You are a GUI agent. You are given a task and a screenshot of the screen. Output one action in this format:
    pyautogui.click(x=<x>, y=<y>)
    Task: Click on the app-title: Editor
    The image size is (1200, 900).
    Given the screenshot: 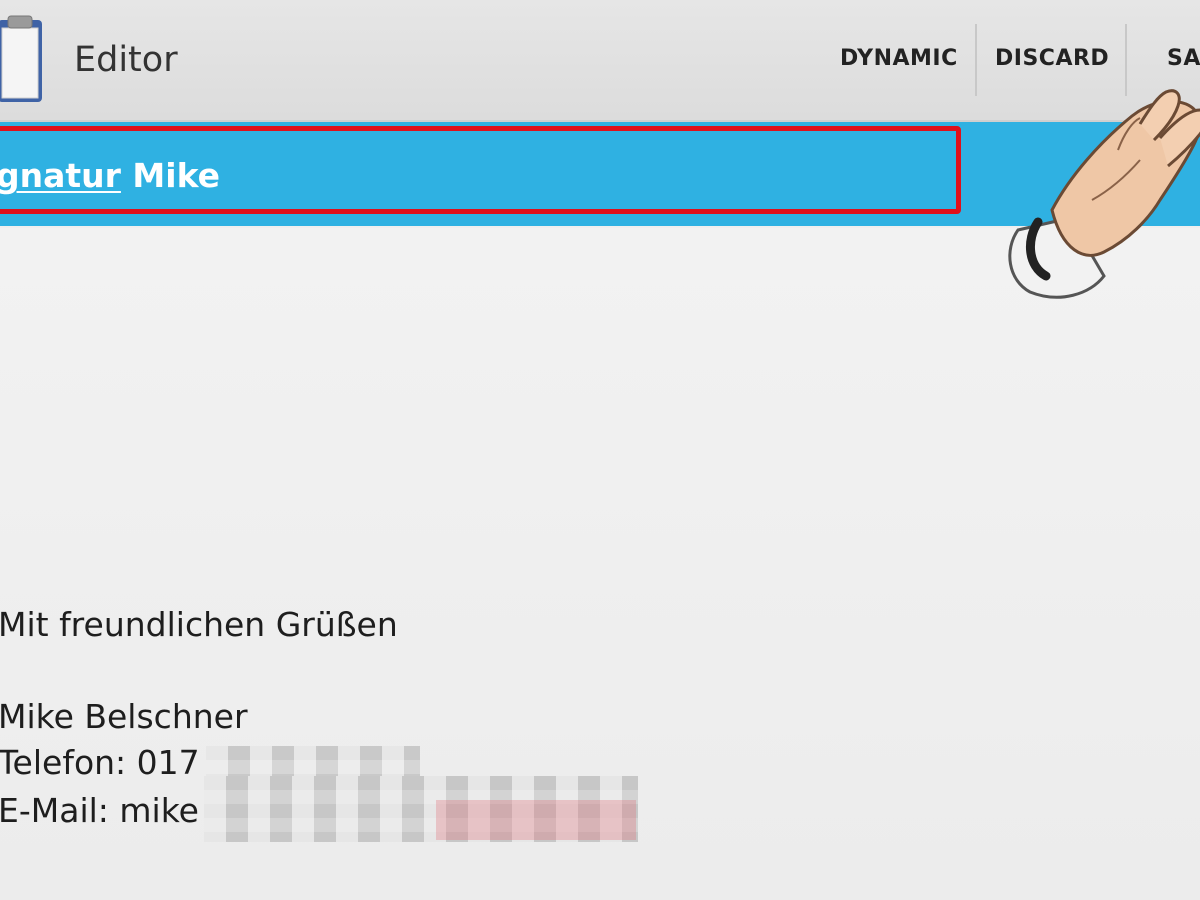 What is the action you would take?
    pyautogui.click(x=126, y=60)
    